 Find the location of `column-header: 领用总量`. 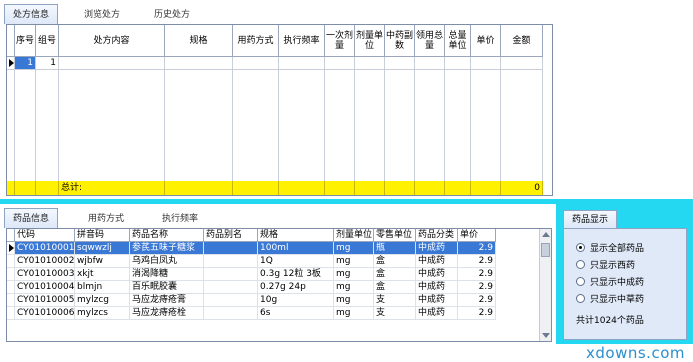

column-header: 领用总量 is located at coordinates (430, 41).